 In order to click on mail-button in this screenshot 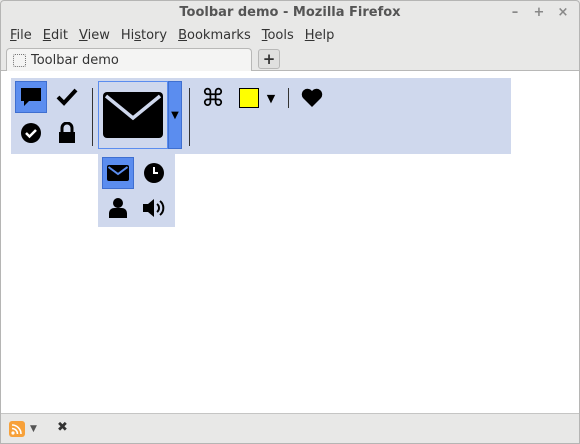, I will do `click(133, 115)`.